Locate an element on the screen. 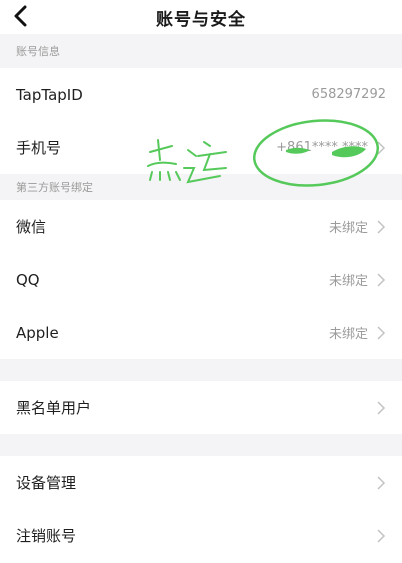  qq-label: QQ is located at coordinates (28, 279).